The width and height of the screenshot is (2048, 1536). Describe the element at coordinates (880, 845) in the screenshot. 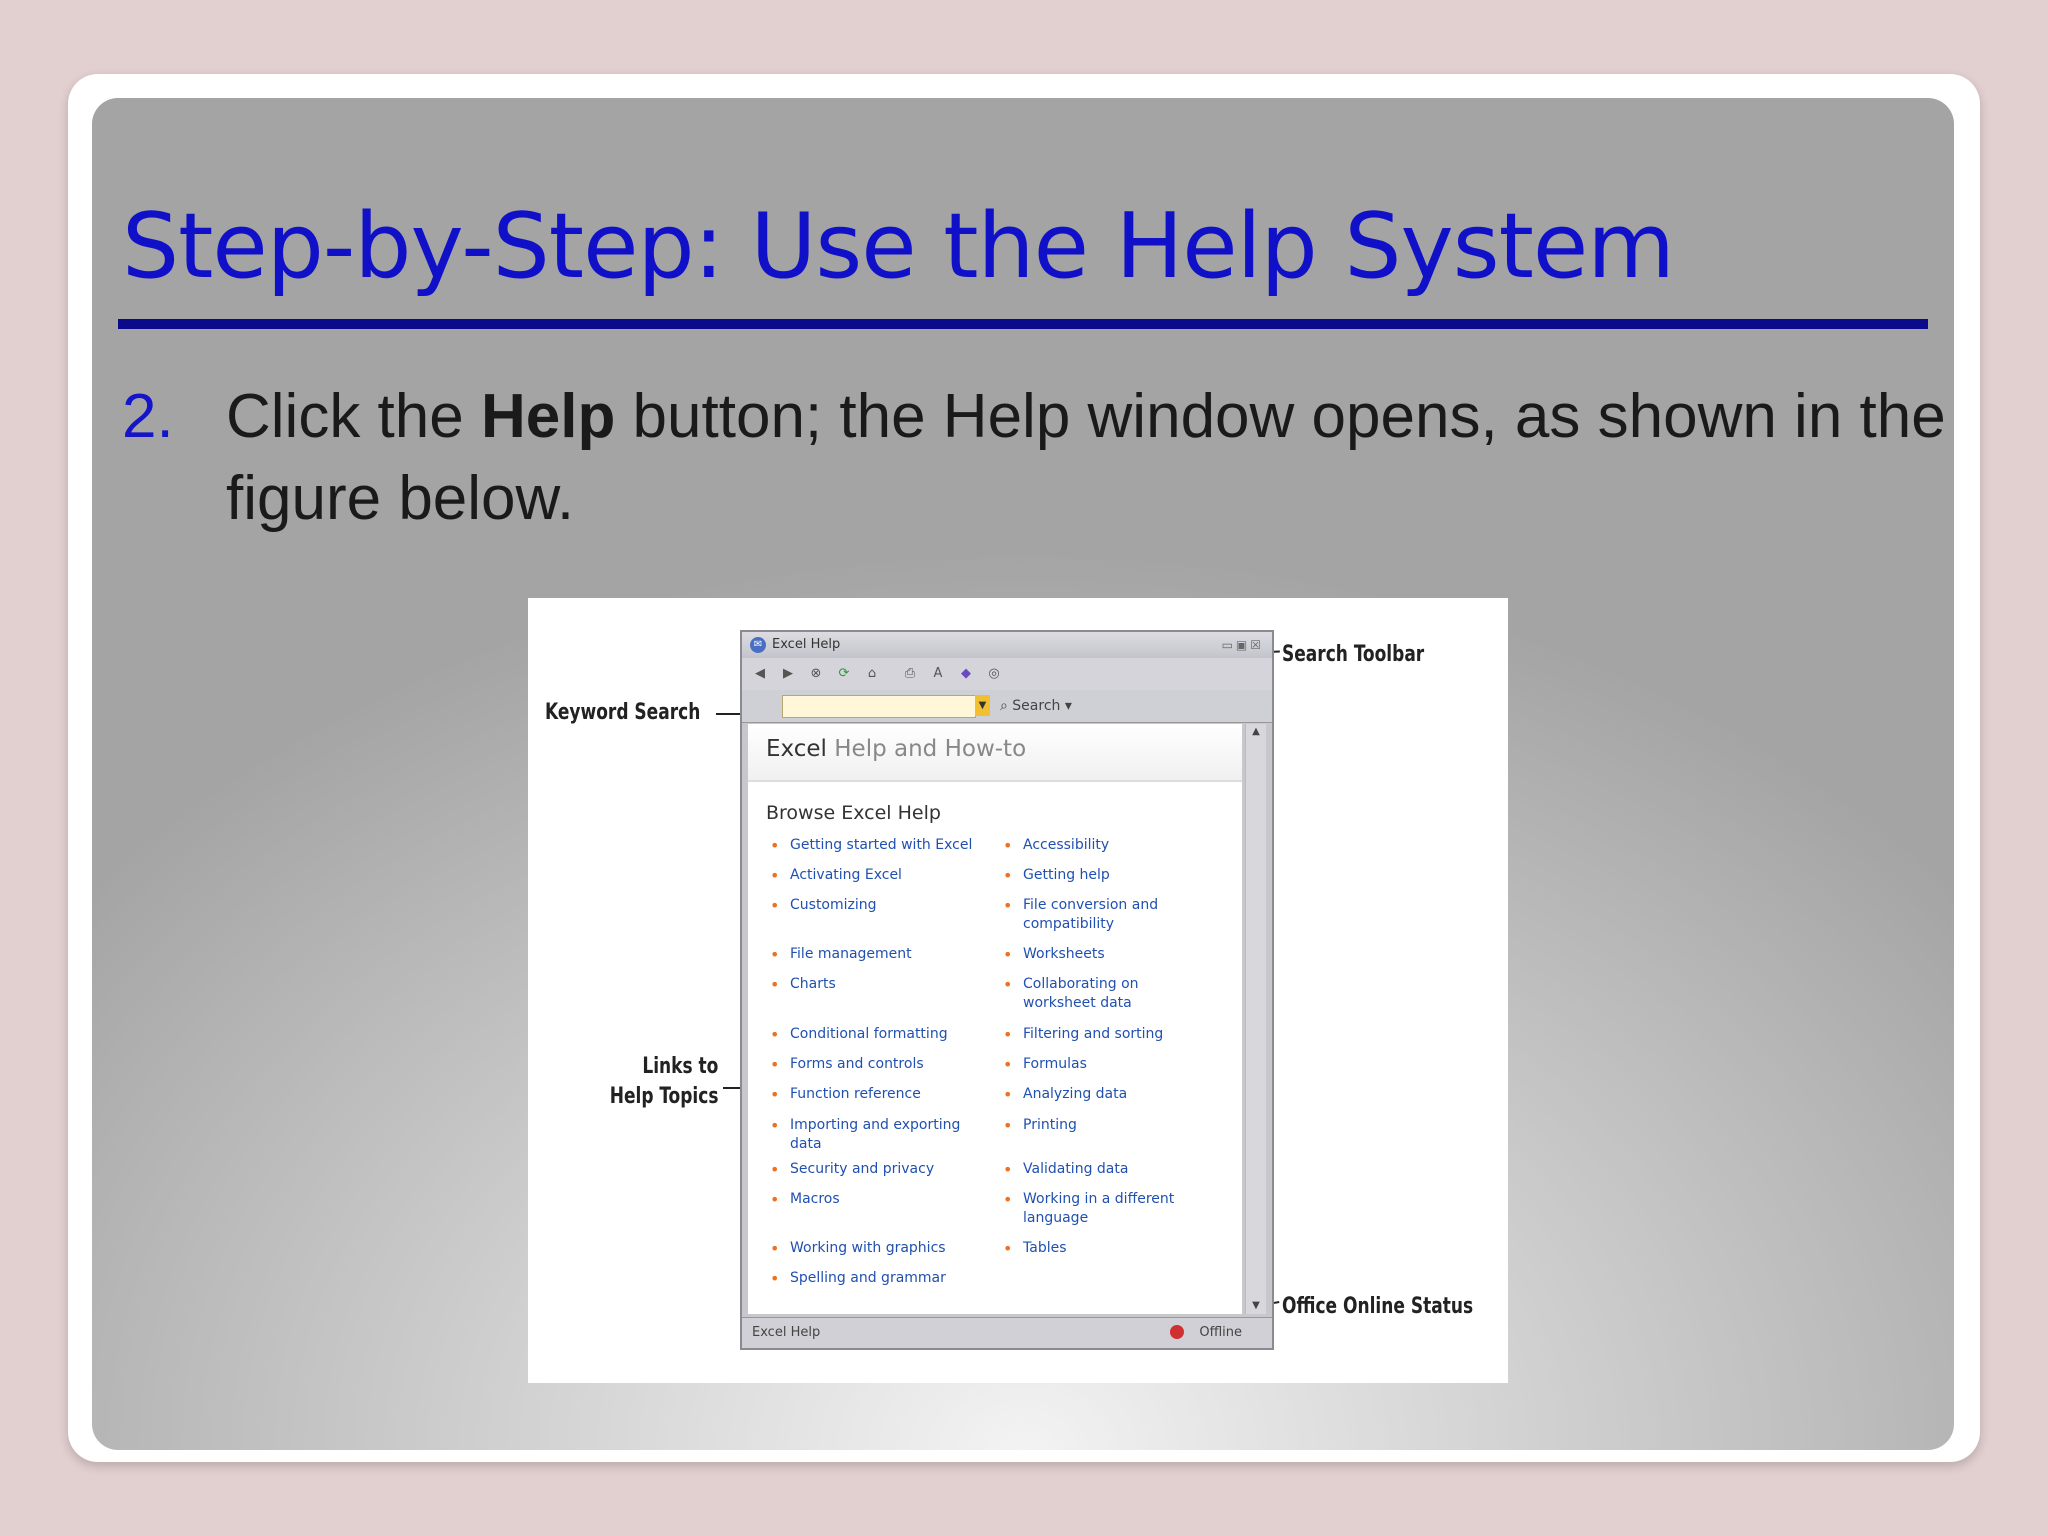

I see `help-link: Getting started with Excel` at that location.